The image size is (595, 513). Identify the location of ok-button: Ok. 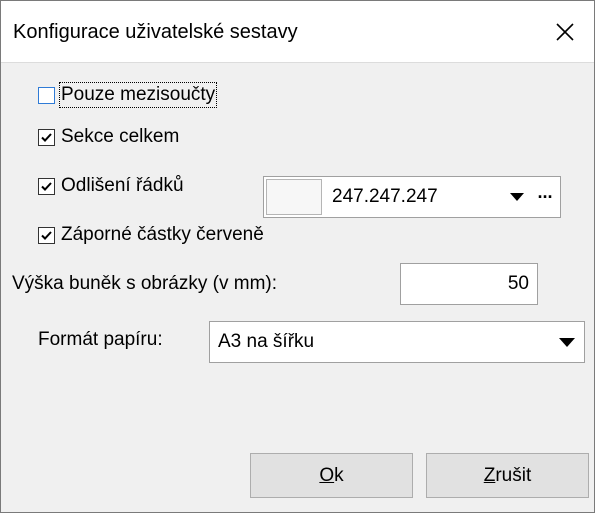
(331, 475).